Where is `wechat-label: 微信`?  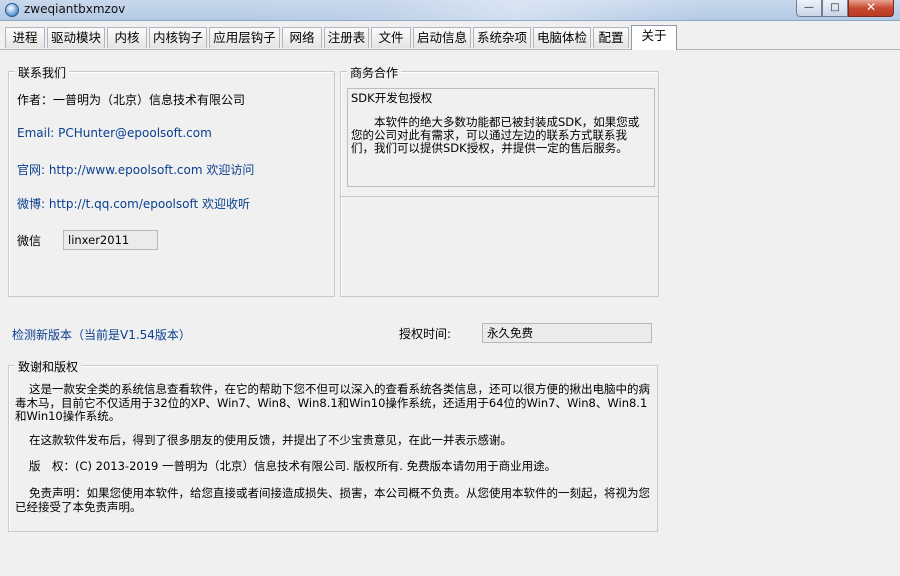 wechat-label: 微信 is located at coordinates (29, 241).